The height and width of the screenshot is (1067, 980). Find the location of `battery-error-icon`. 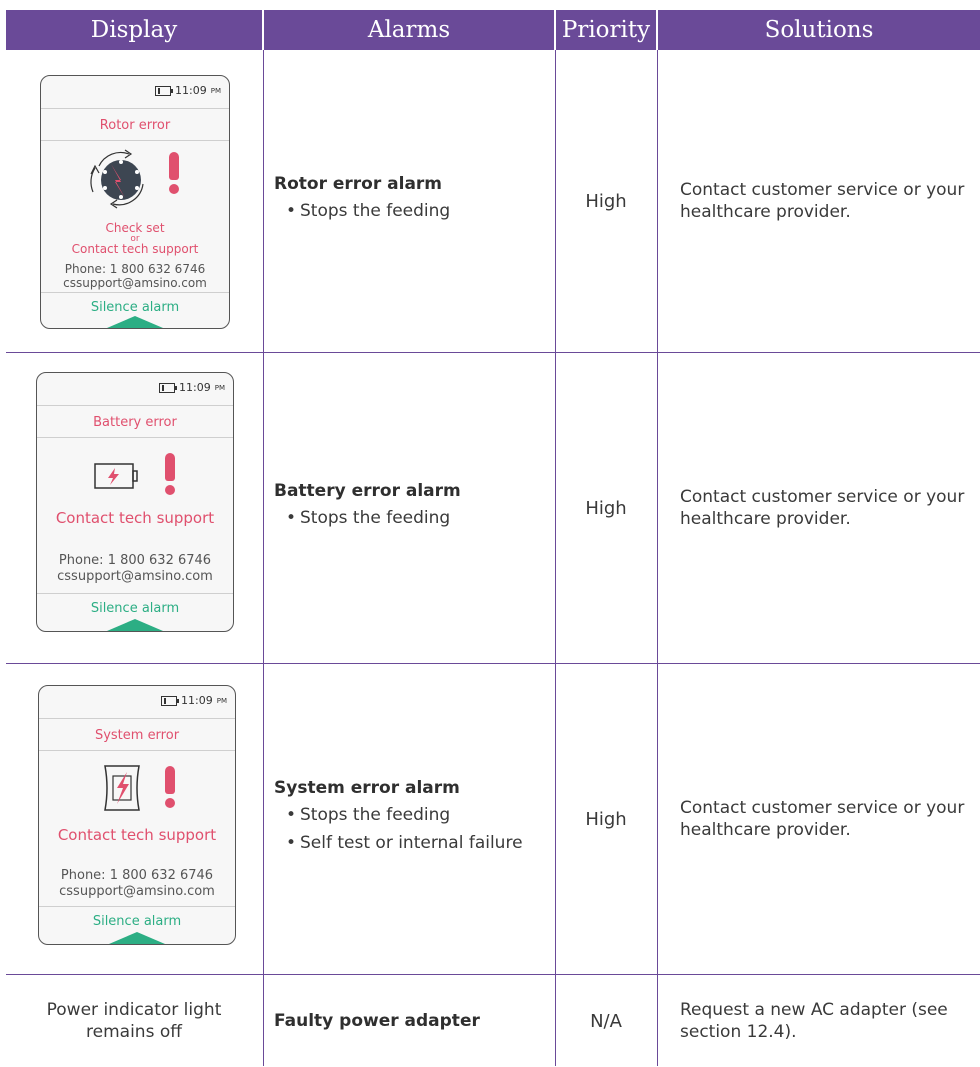

battery-error-icon is located at coordinates (116, 476).